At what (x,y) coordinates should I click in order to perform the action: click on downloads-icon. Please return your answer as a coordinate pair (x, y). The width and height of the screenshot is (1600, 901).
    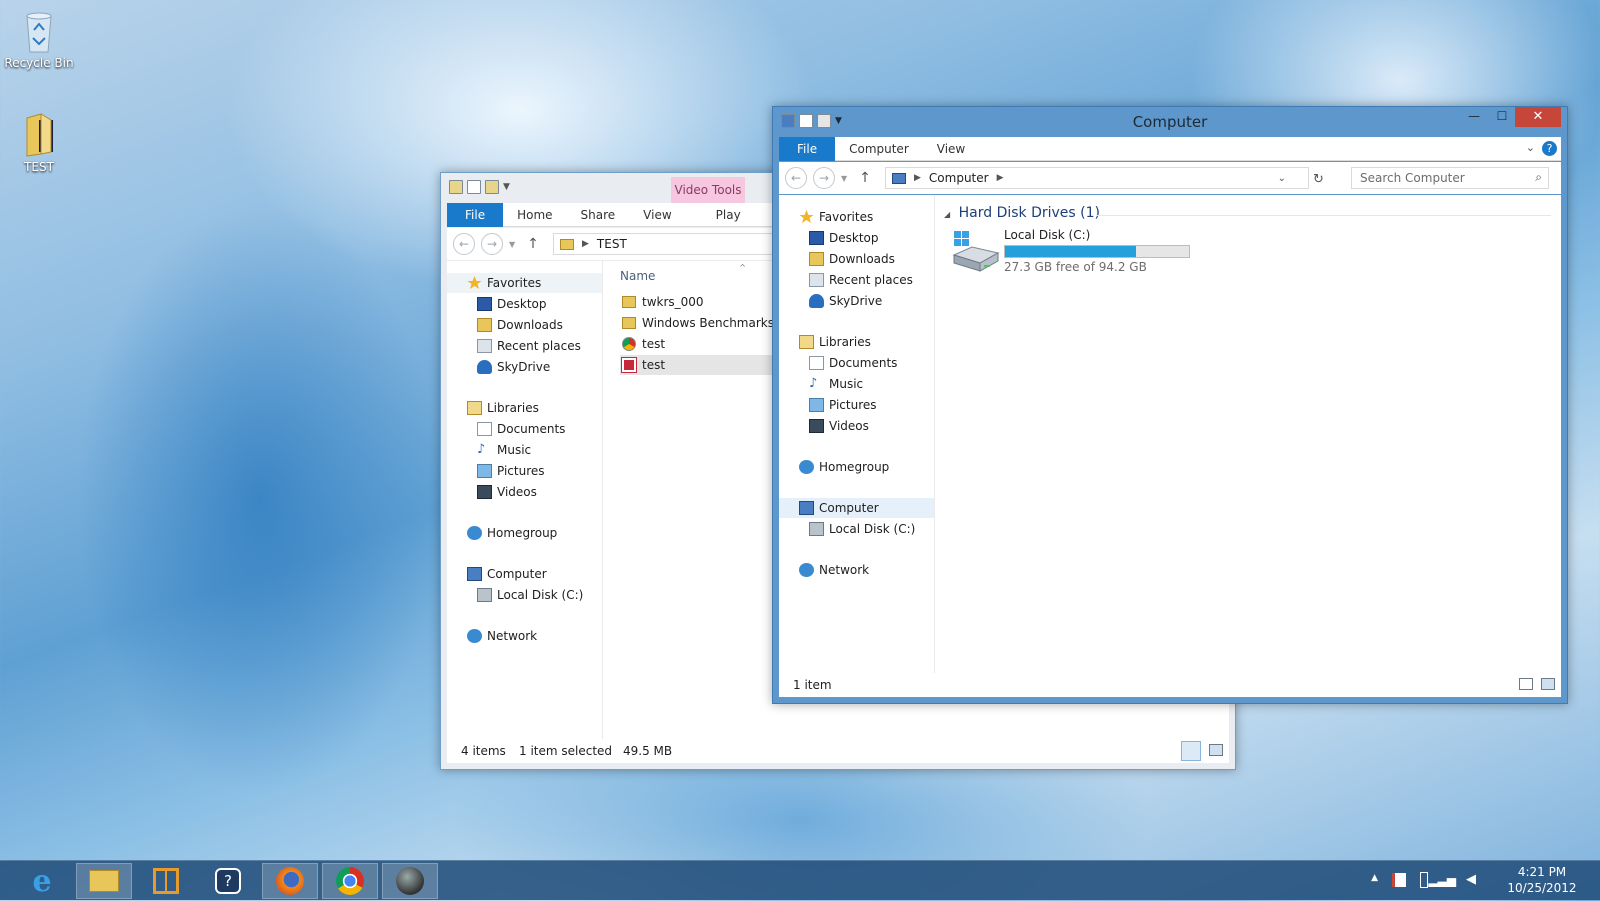
    Looking at the image, I should click on (484, 325).